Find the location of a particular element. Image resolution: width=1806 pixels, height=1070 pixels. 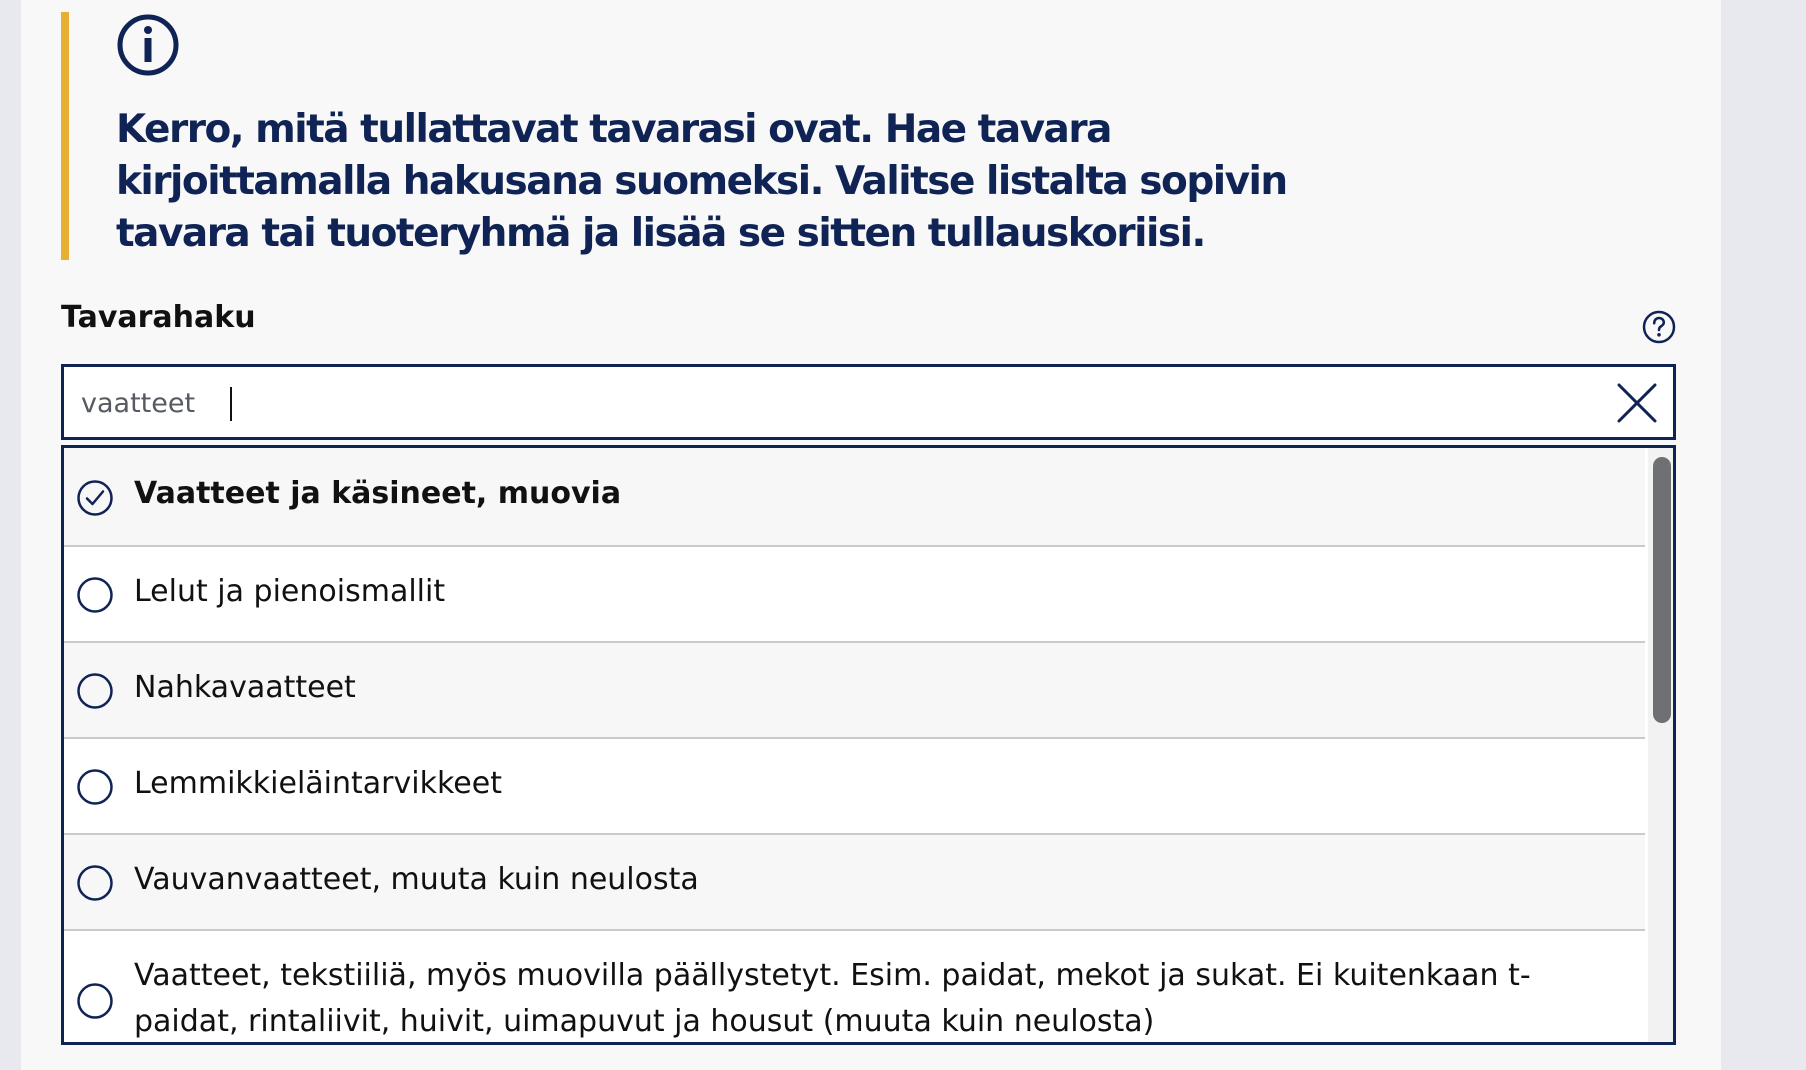

result-option: Vauvanvaatteet, muuta kuin neulosta is located at coordinates (854, 883).